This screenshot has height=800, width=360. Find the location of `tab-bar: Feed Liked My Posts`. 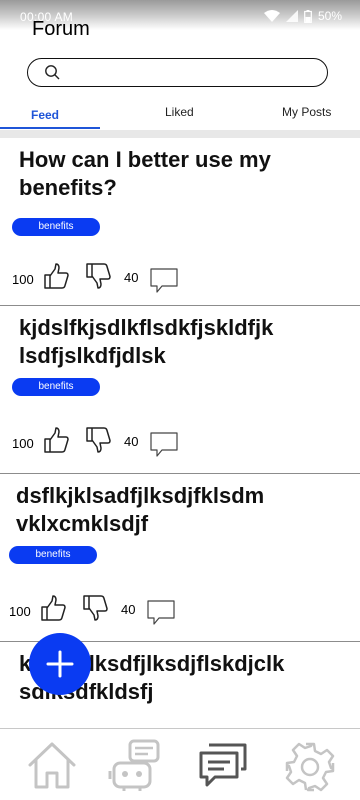

tab-bar: Feed Liked My Posts is located at coordinates (180, 115).